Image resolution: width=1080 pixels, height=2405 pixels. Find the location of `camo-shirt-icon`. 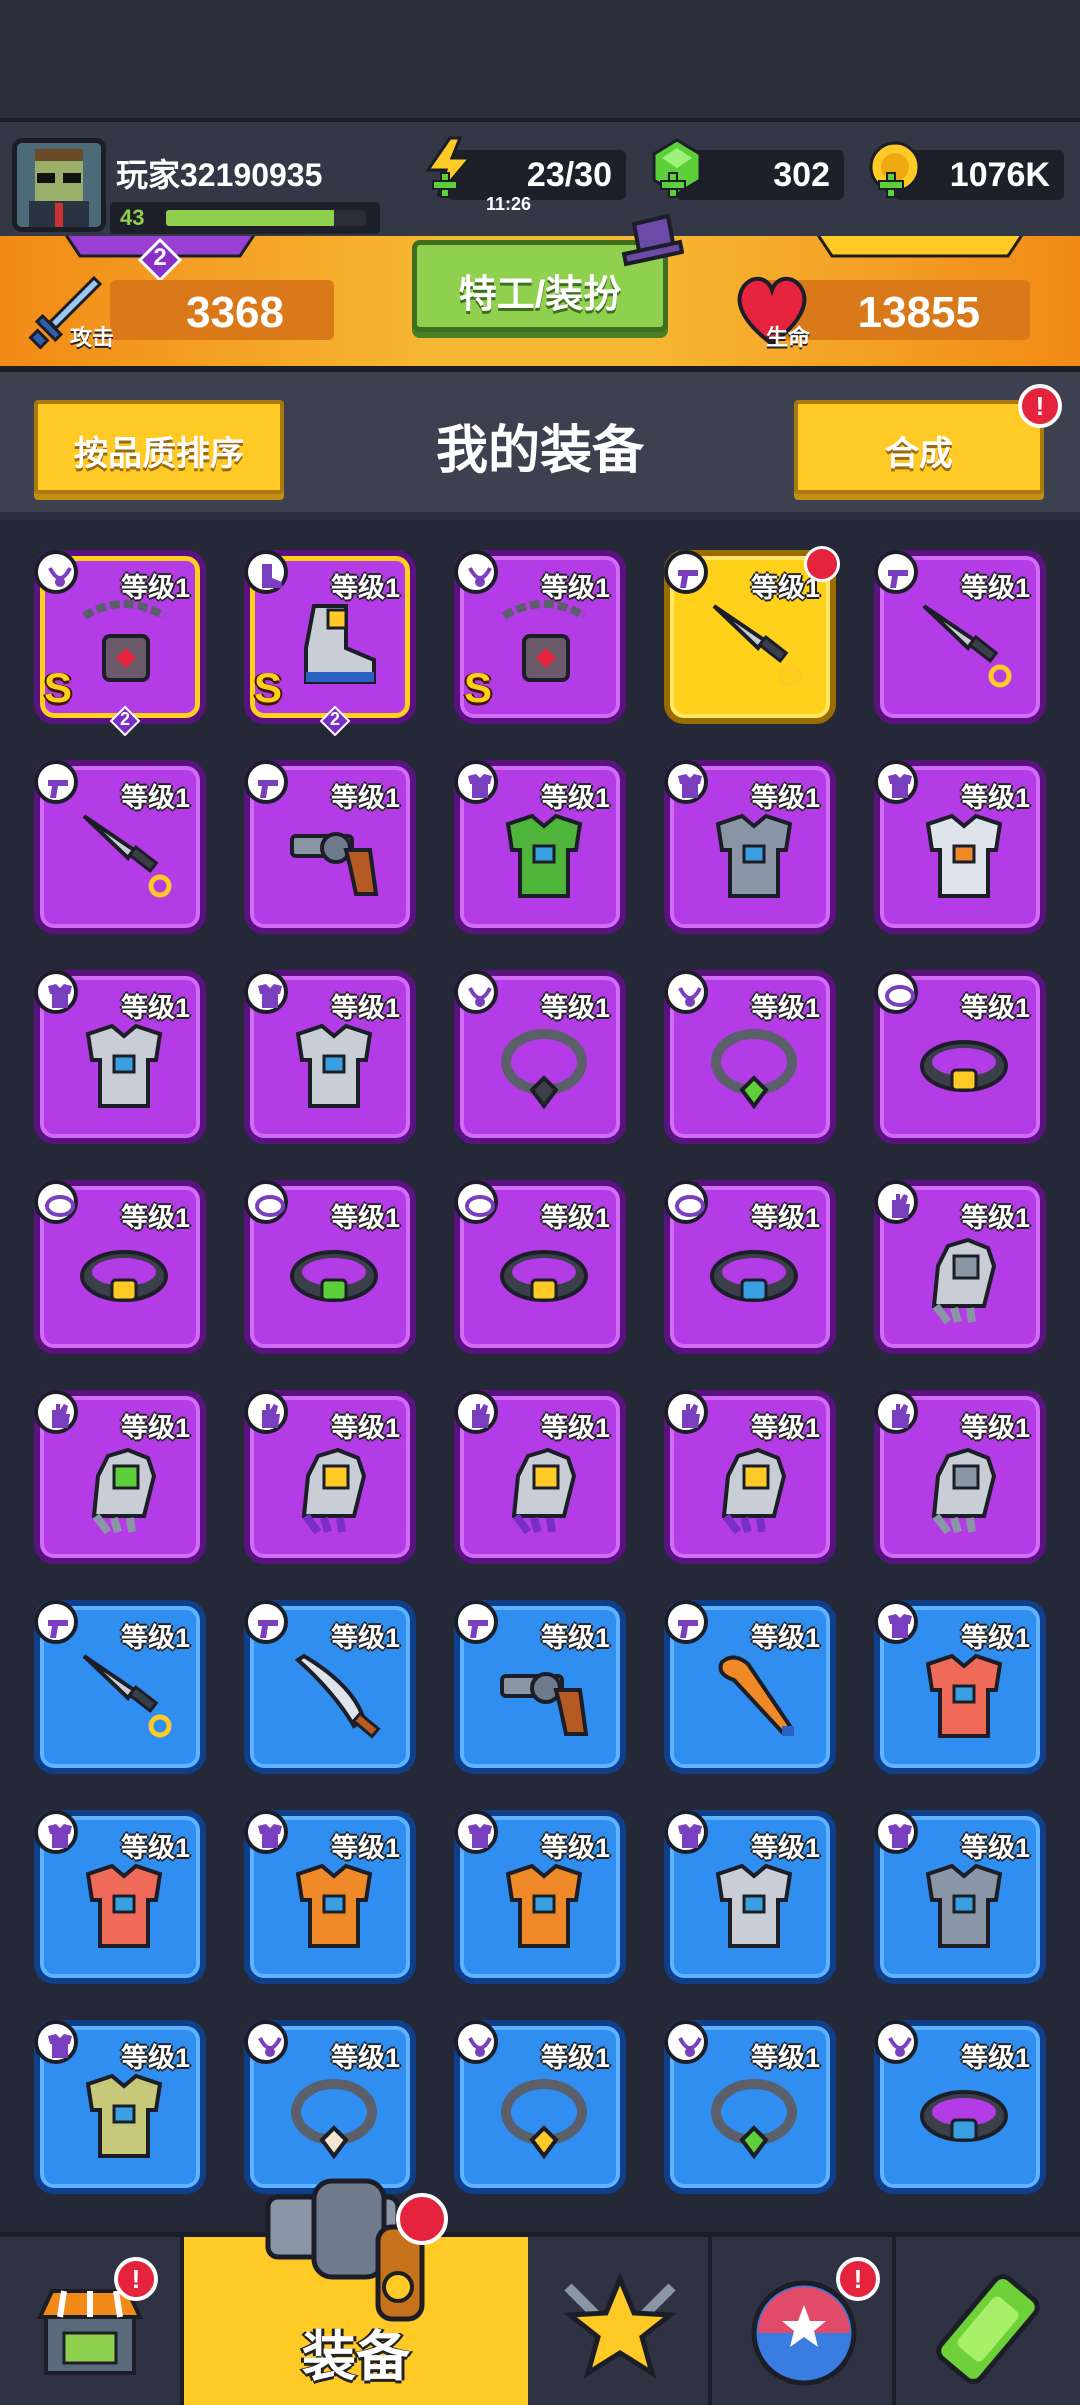

camo-shirt-icon is located at coordinates (124, 2115).